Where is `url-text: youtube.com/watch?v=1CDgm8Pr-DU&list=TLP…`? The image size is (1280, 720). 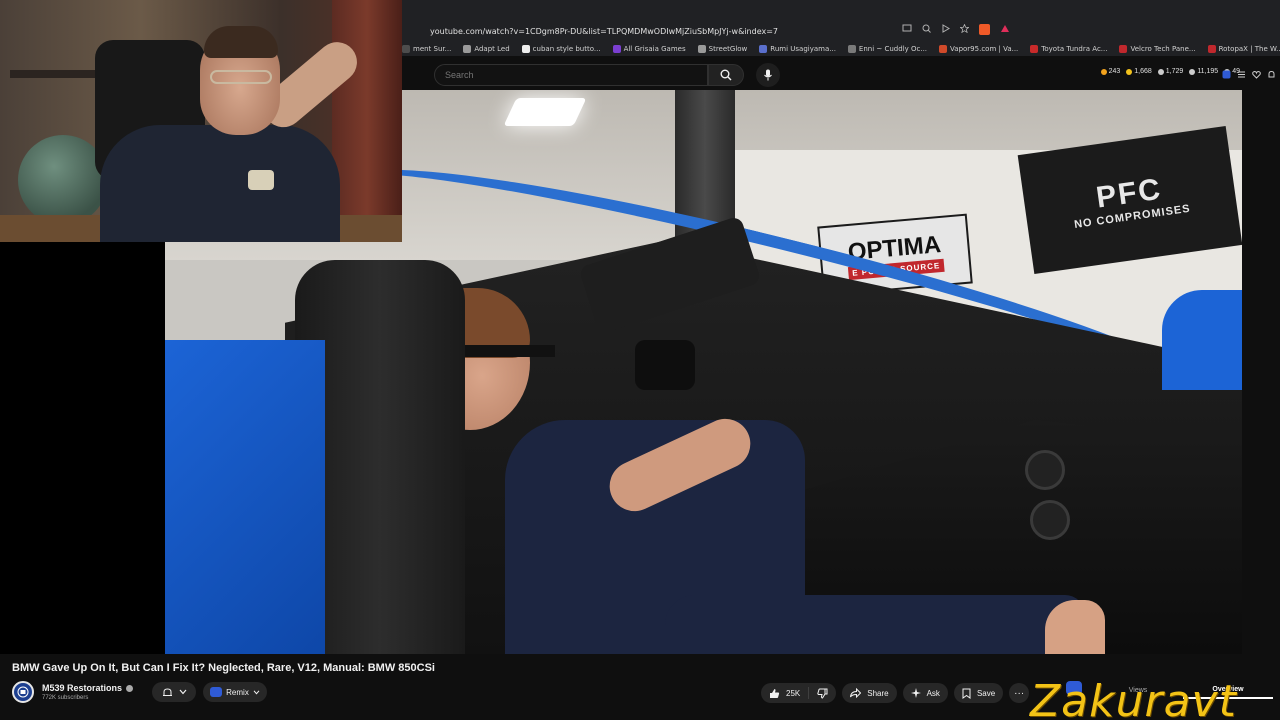 url-text: youtube.com/watch?v=1CDgm8Pr-DU&list=TLP… is located at coordinates (604, 31).